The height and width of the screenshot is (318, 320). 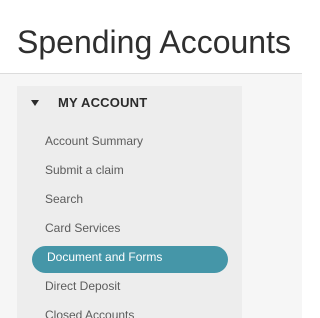 I want to click on sidebar-item-label: Closed Accounts, so click(x=90, y=313).